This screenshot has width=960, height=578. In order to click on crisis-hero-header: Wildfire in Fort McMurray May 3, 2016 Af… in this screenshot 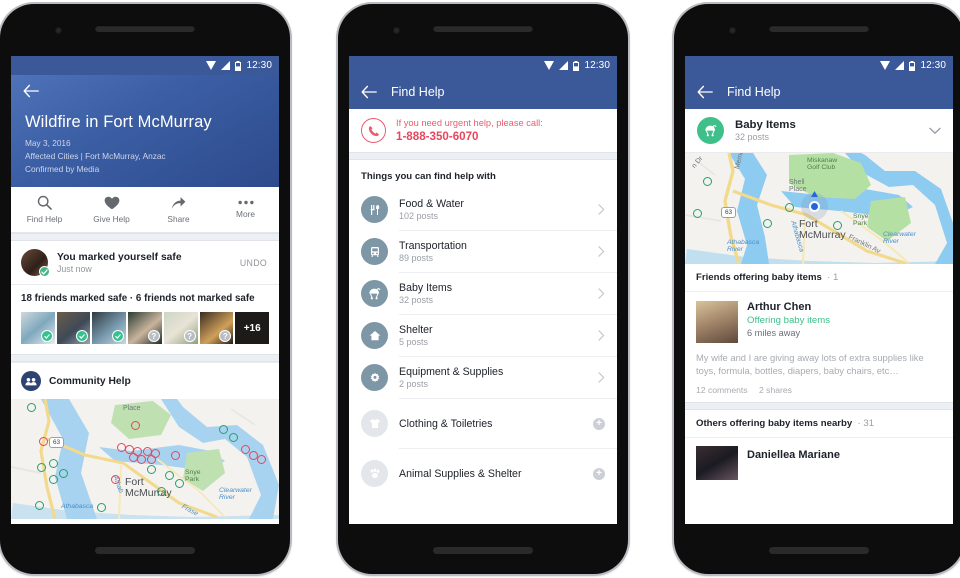, I will do `click(145, 131)`.